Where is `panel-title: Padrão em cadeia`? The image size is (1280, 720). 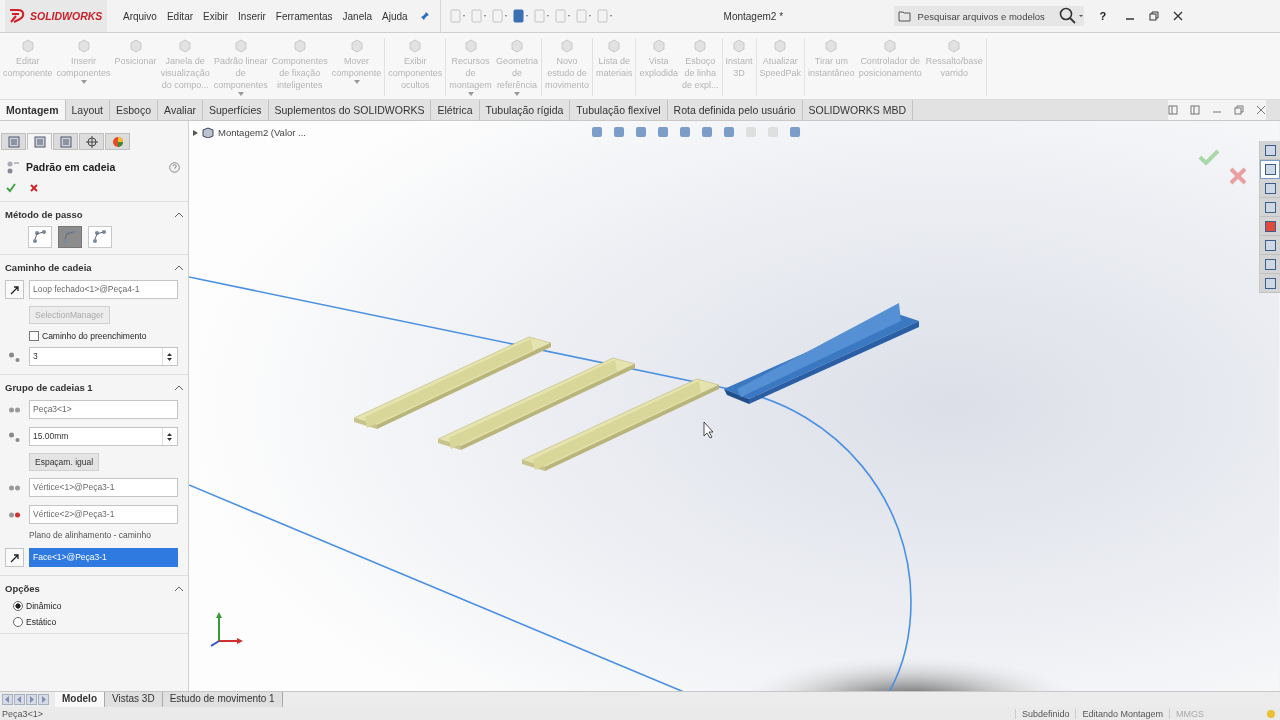
panel-title: Padrão em cadeia is located at coordinates (71, 167).